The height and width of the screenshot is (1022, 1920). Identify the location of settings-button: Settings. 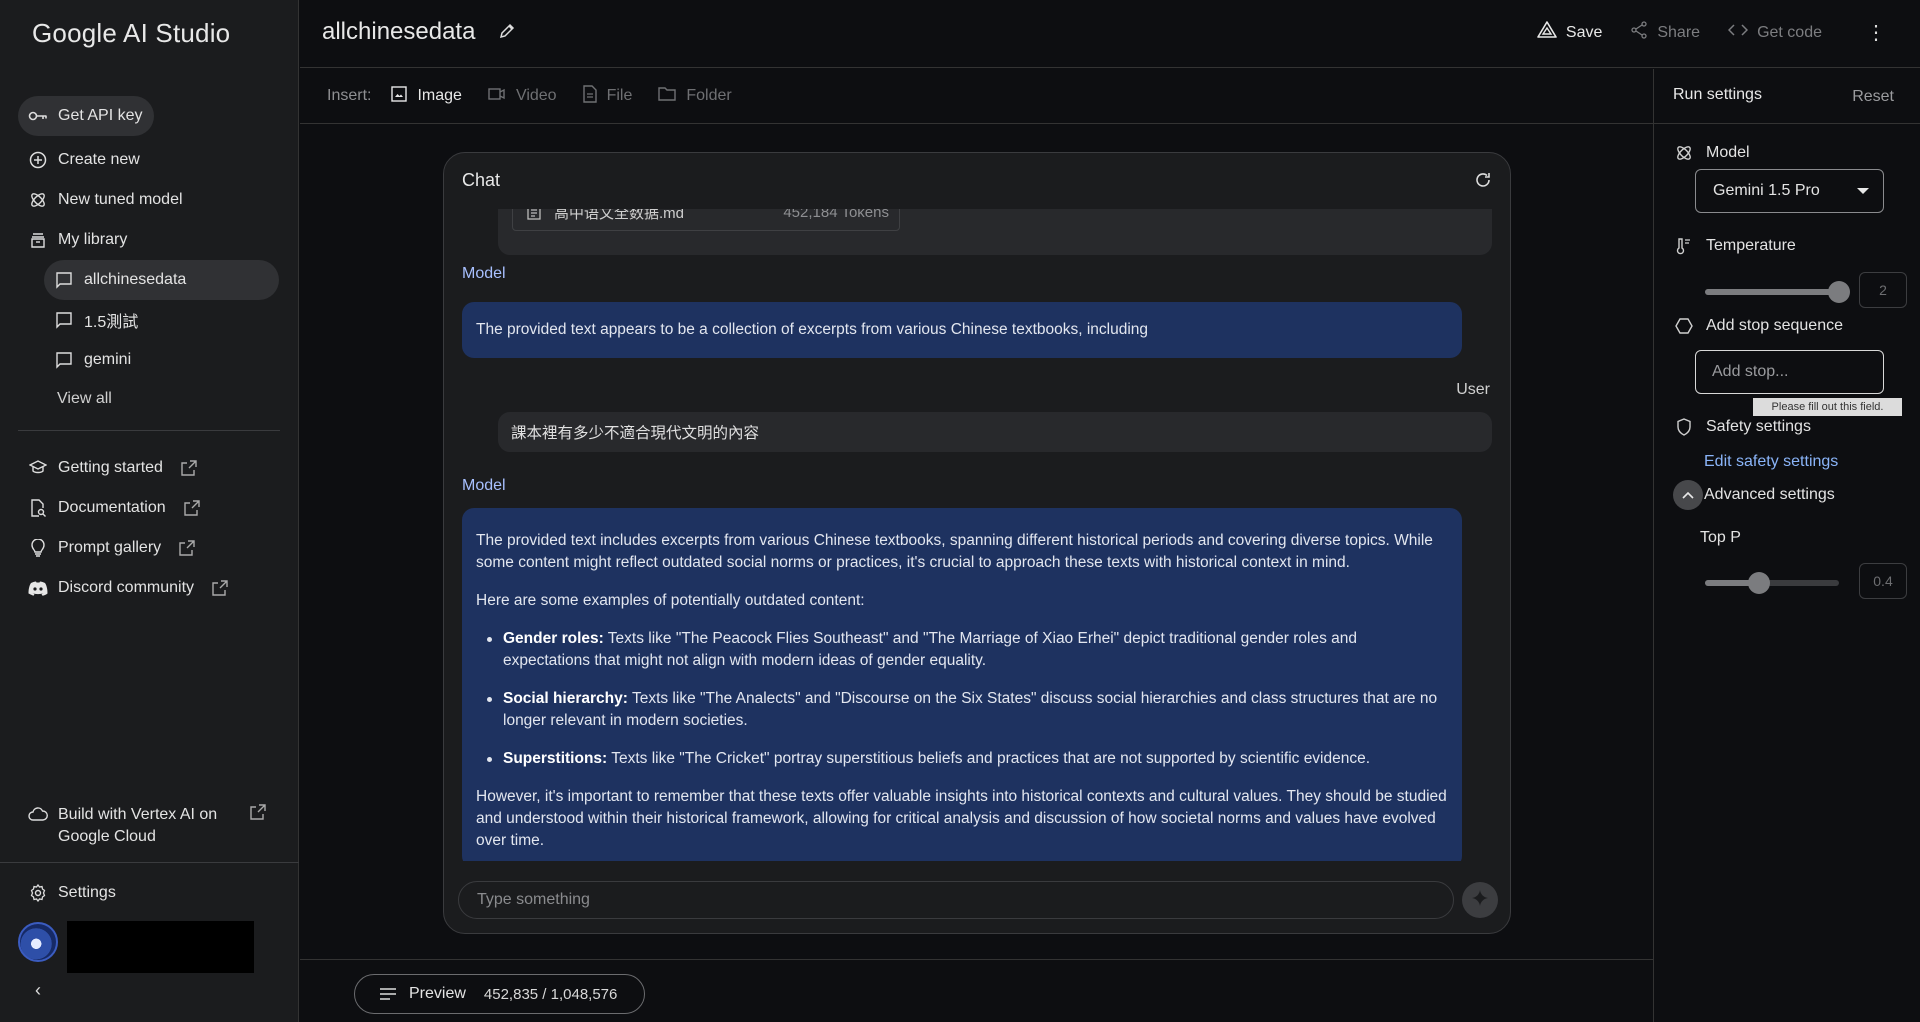
(73, 893).